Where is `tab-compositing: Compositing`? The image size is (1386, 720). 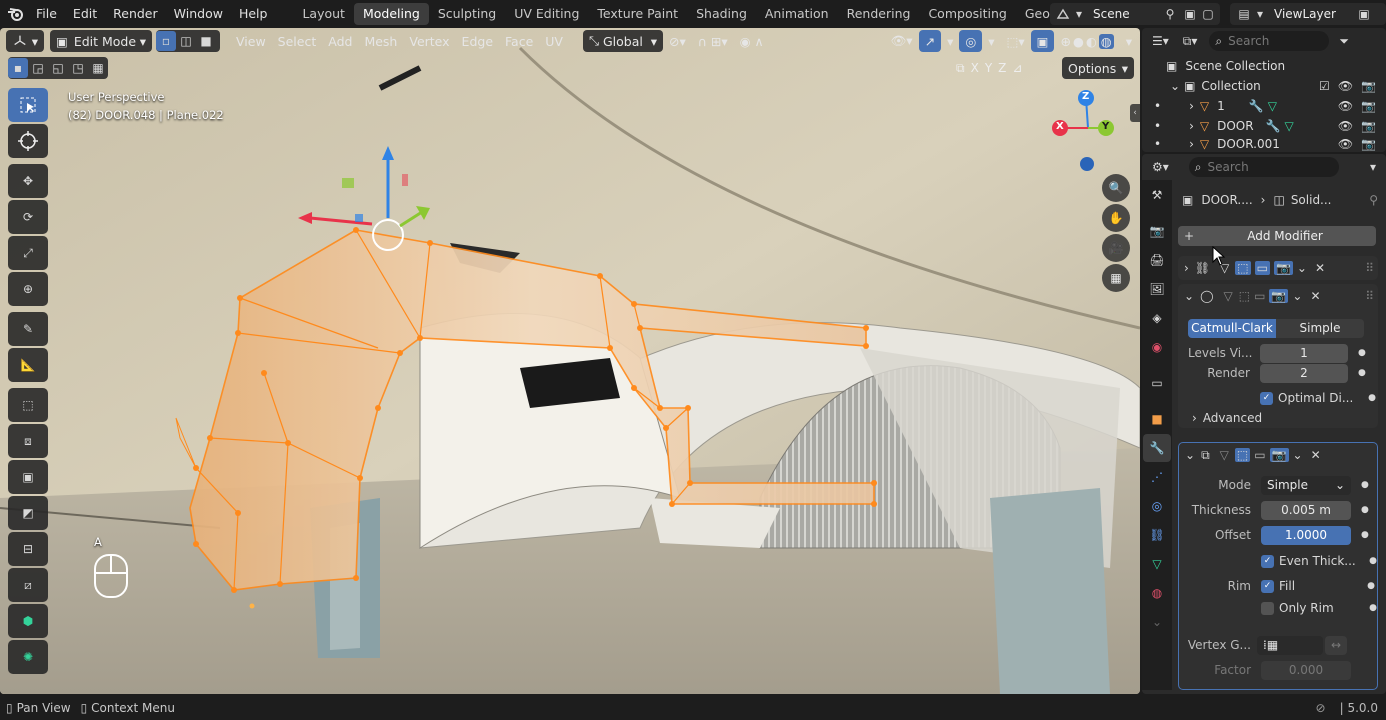 tab-compositing: Compositing is located at coordinates (967, 14).